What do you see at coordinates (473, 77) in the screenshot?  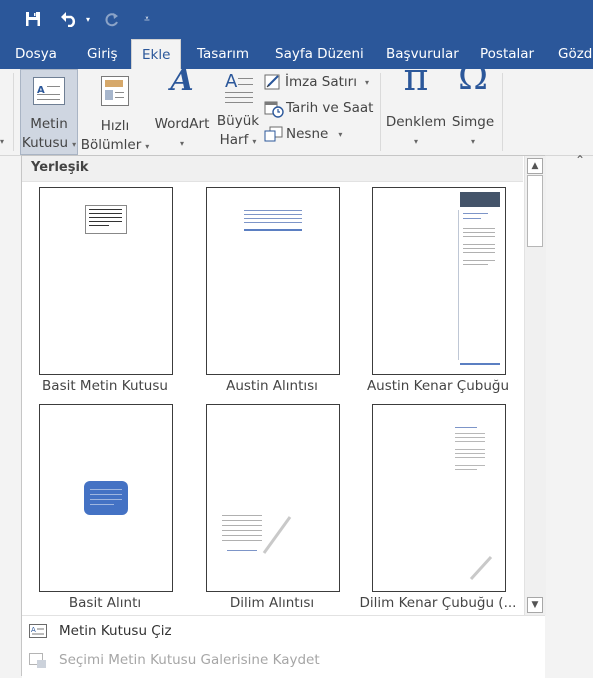 I see `omega-icon: Ω` at bounding box center [473, 77].